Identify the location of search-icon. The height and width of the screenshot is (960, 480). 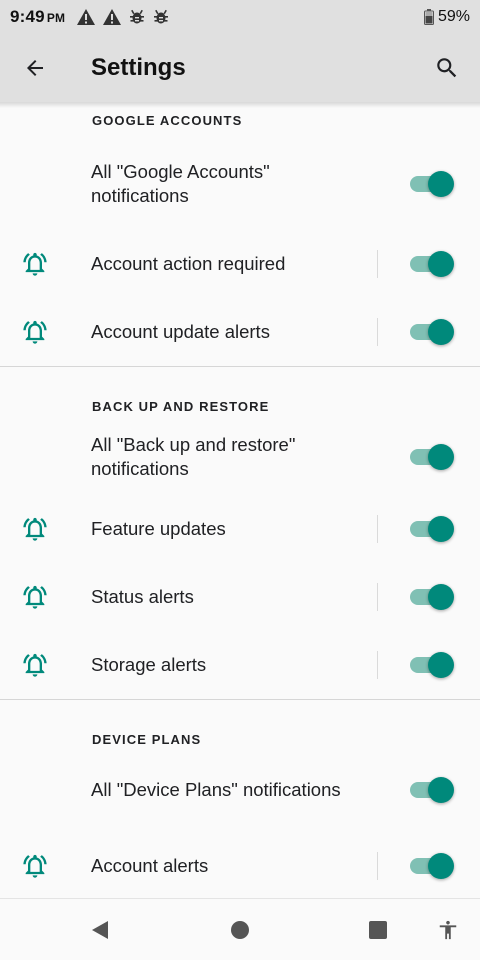
(447, 68).